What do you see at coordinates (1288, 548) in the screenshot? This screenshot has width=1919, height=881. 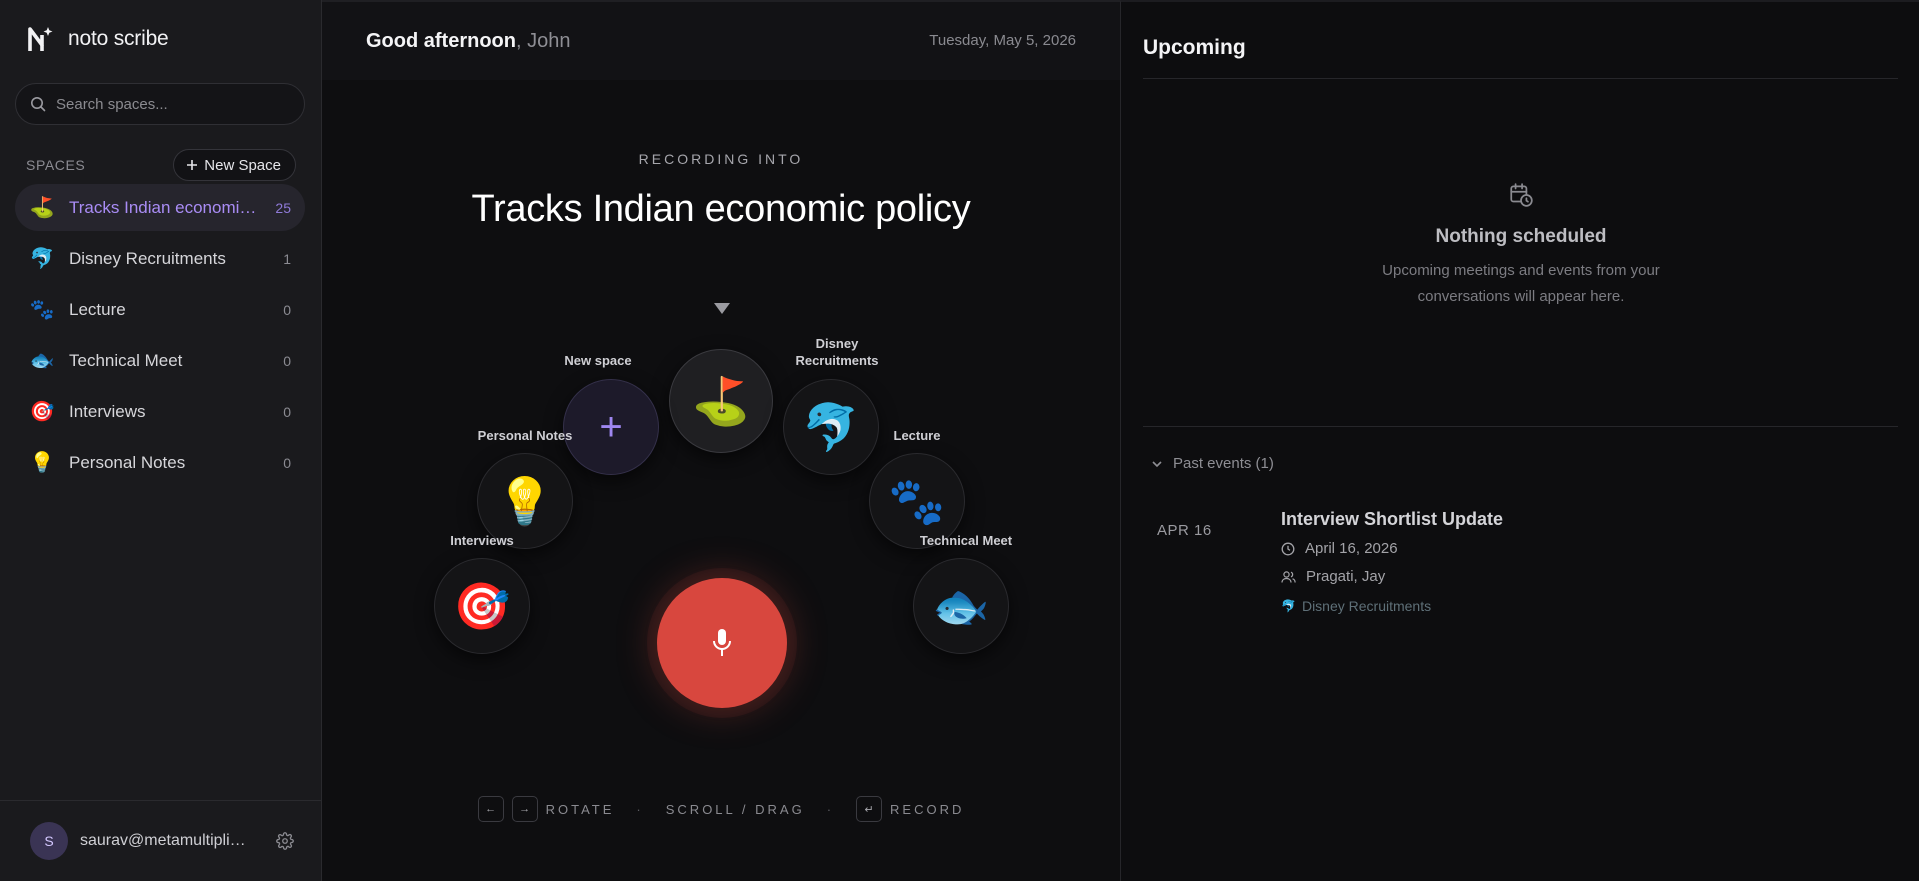 I see `clock-icon` at bounding box center [1288, 548].